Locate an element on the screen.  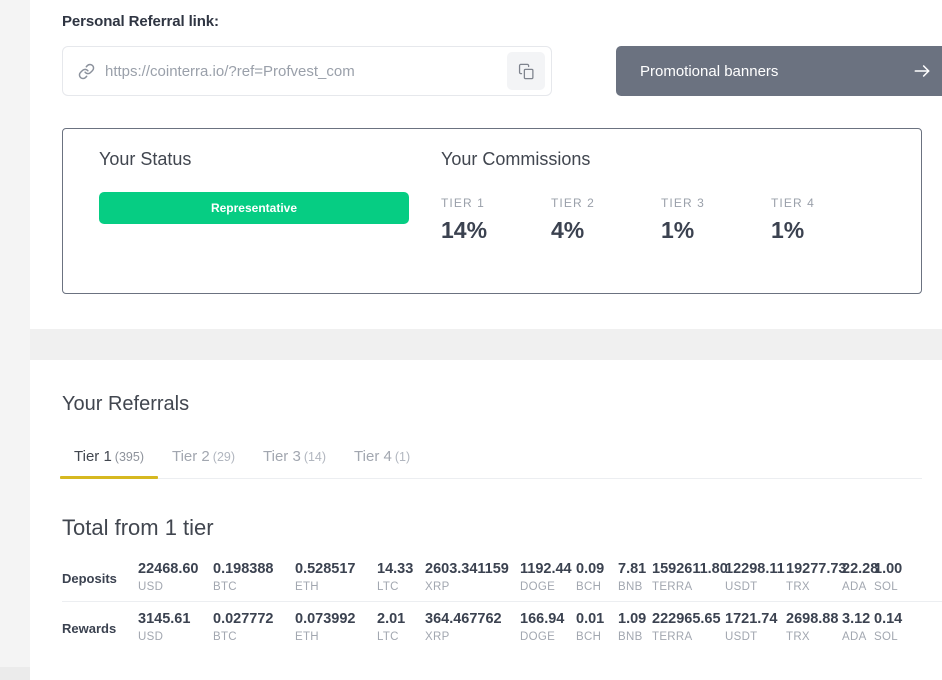
cell-bch: 0.01 BCH is located at coordinates (597, 627).